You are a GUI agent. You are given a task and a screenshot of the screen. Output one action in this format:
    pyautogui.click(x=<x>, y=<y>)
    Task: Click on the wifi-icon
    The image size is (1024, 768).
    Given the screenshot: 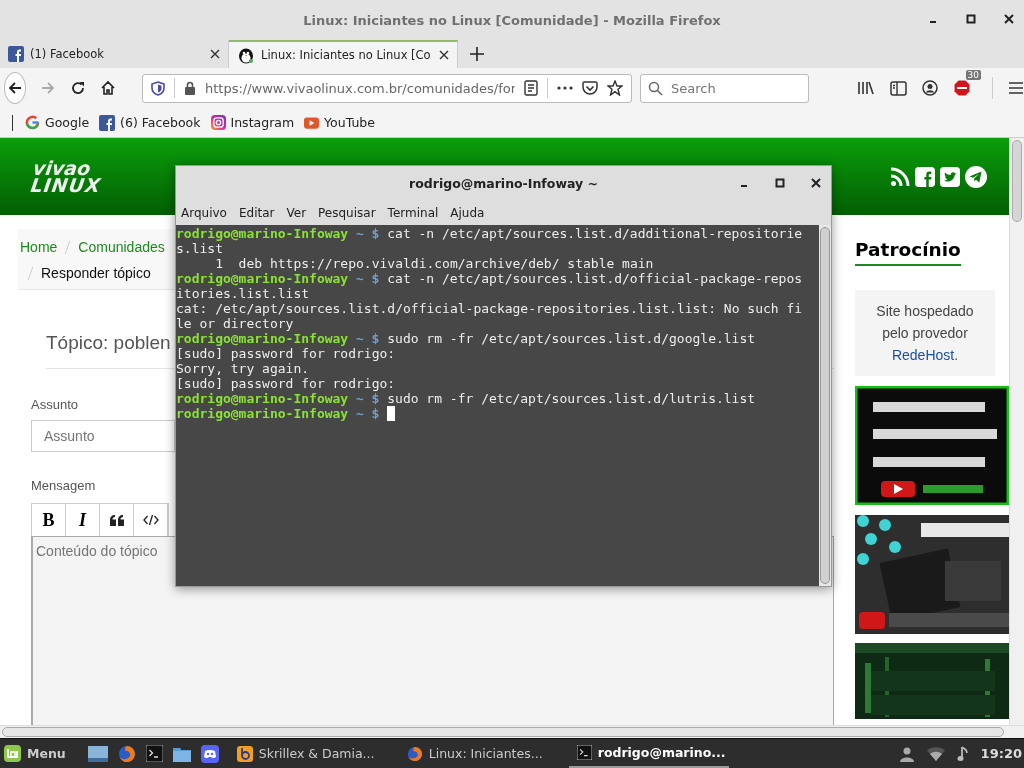 What is the action you would take?
    pyautogui.click(x=935, y=753)
    